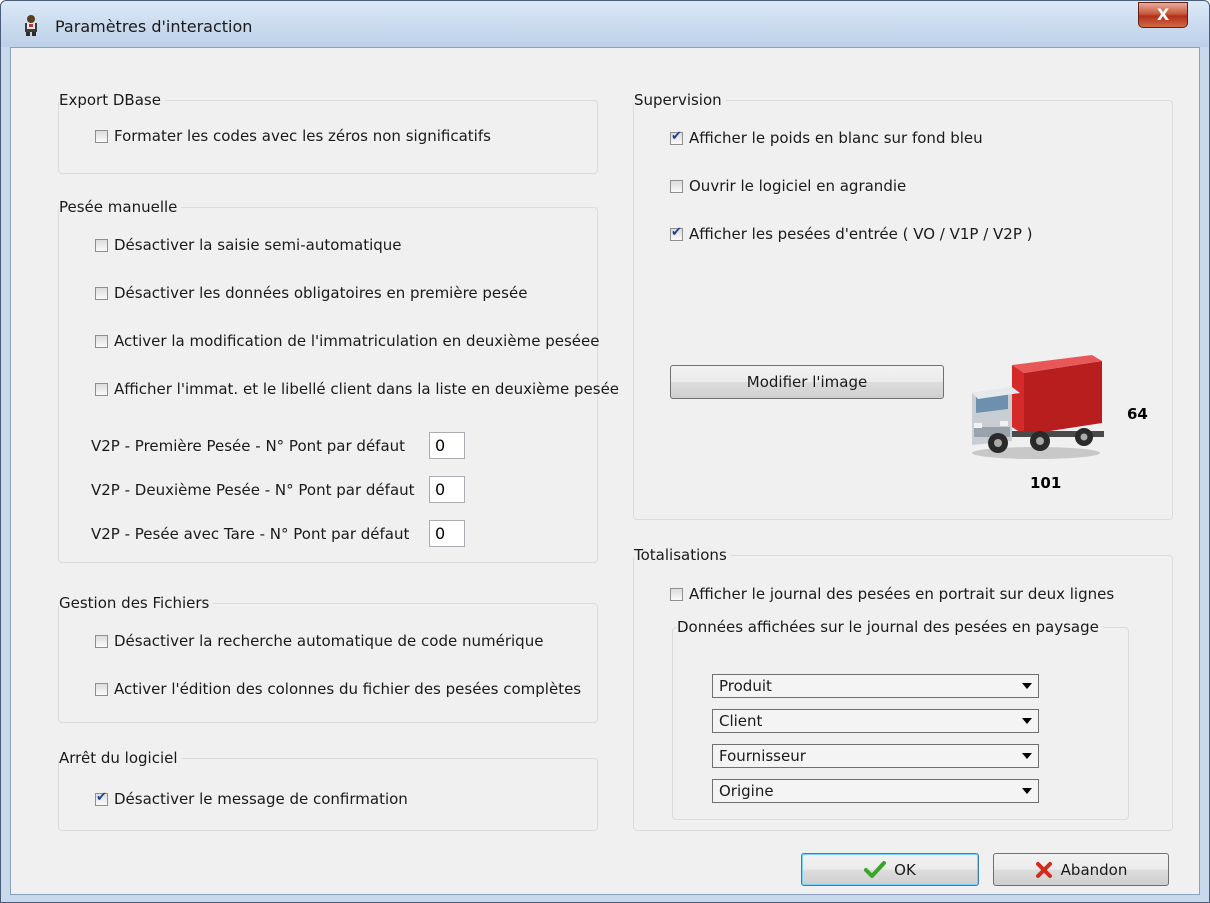 Image resolution: width=1210 pixels, height=903 pixels. What do you see at coordinates (605, 24) in the screenshot?
I see `title-bar: Paramètres d'interaction X` at bounding box center [605, 24].